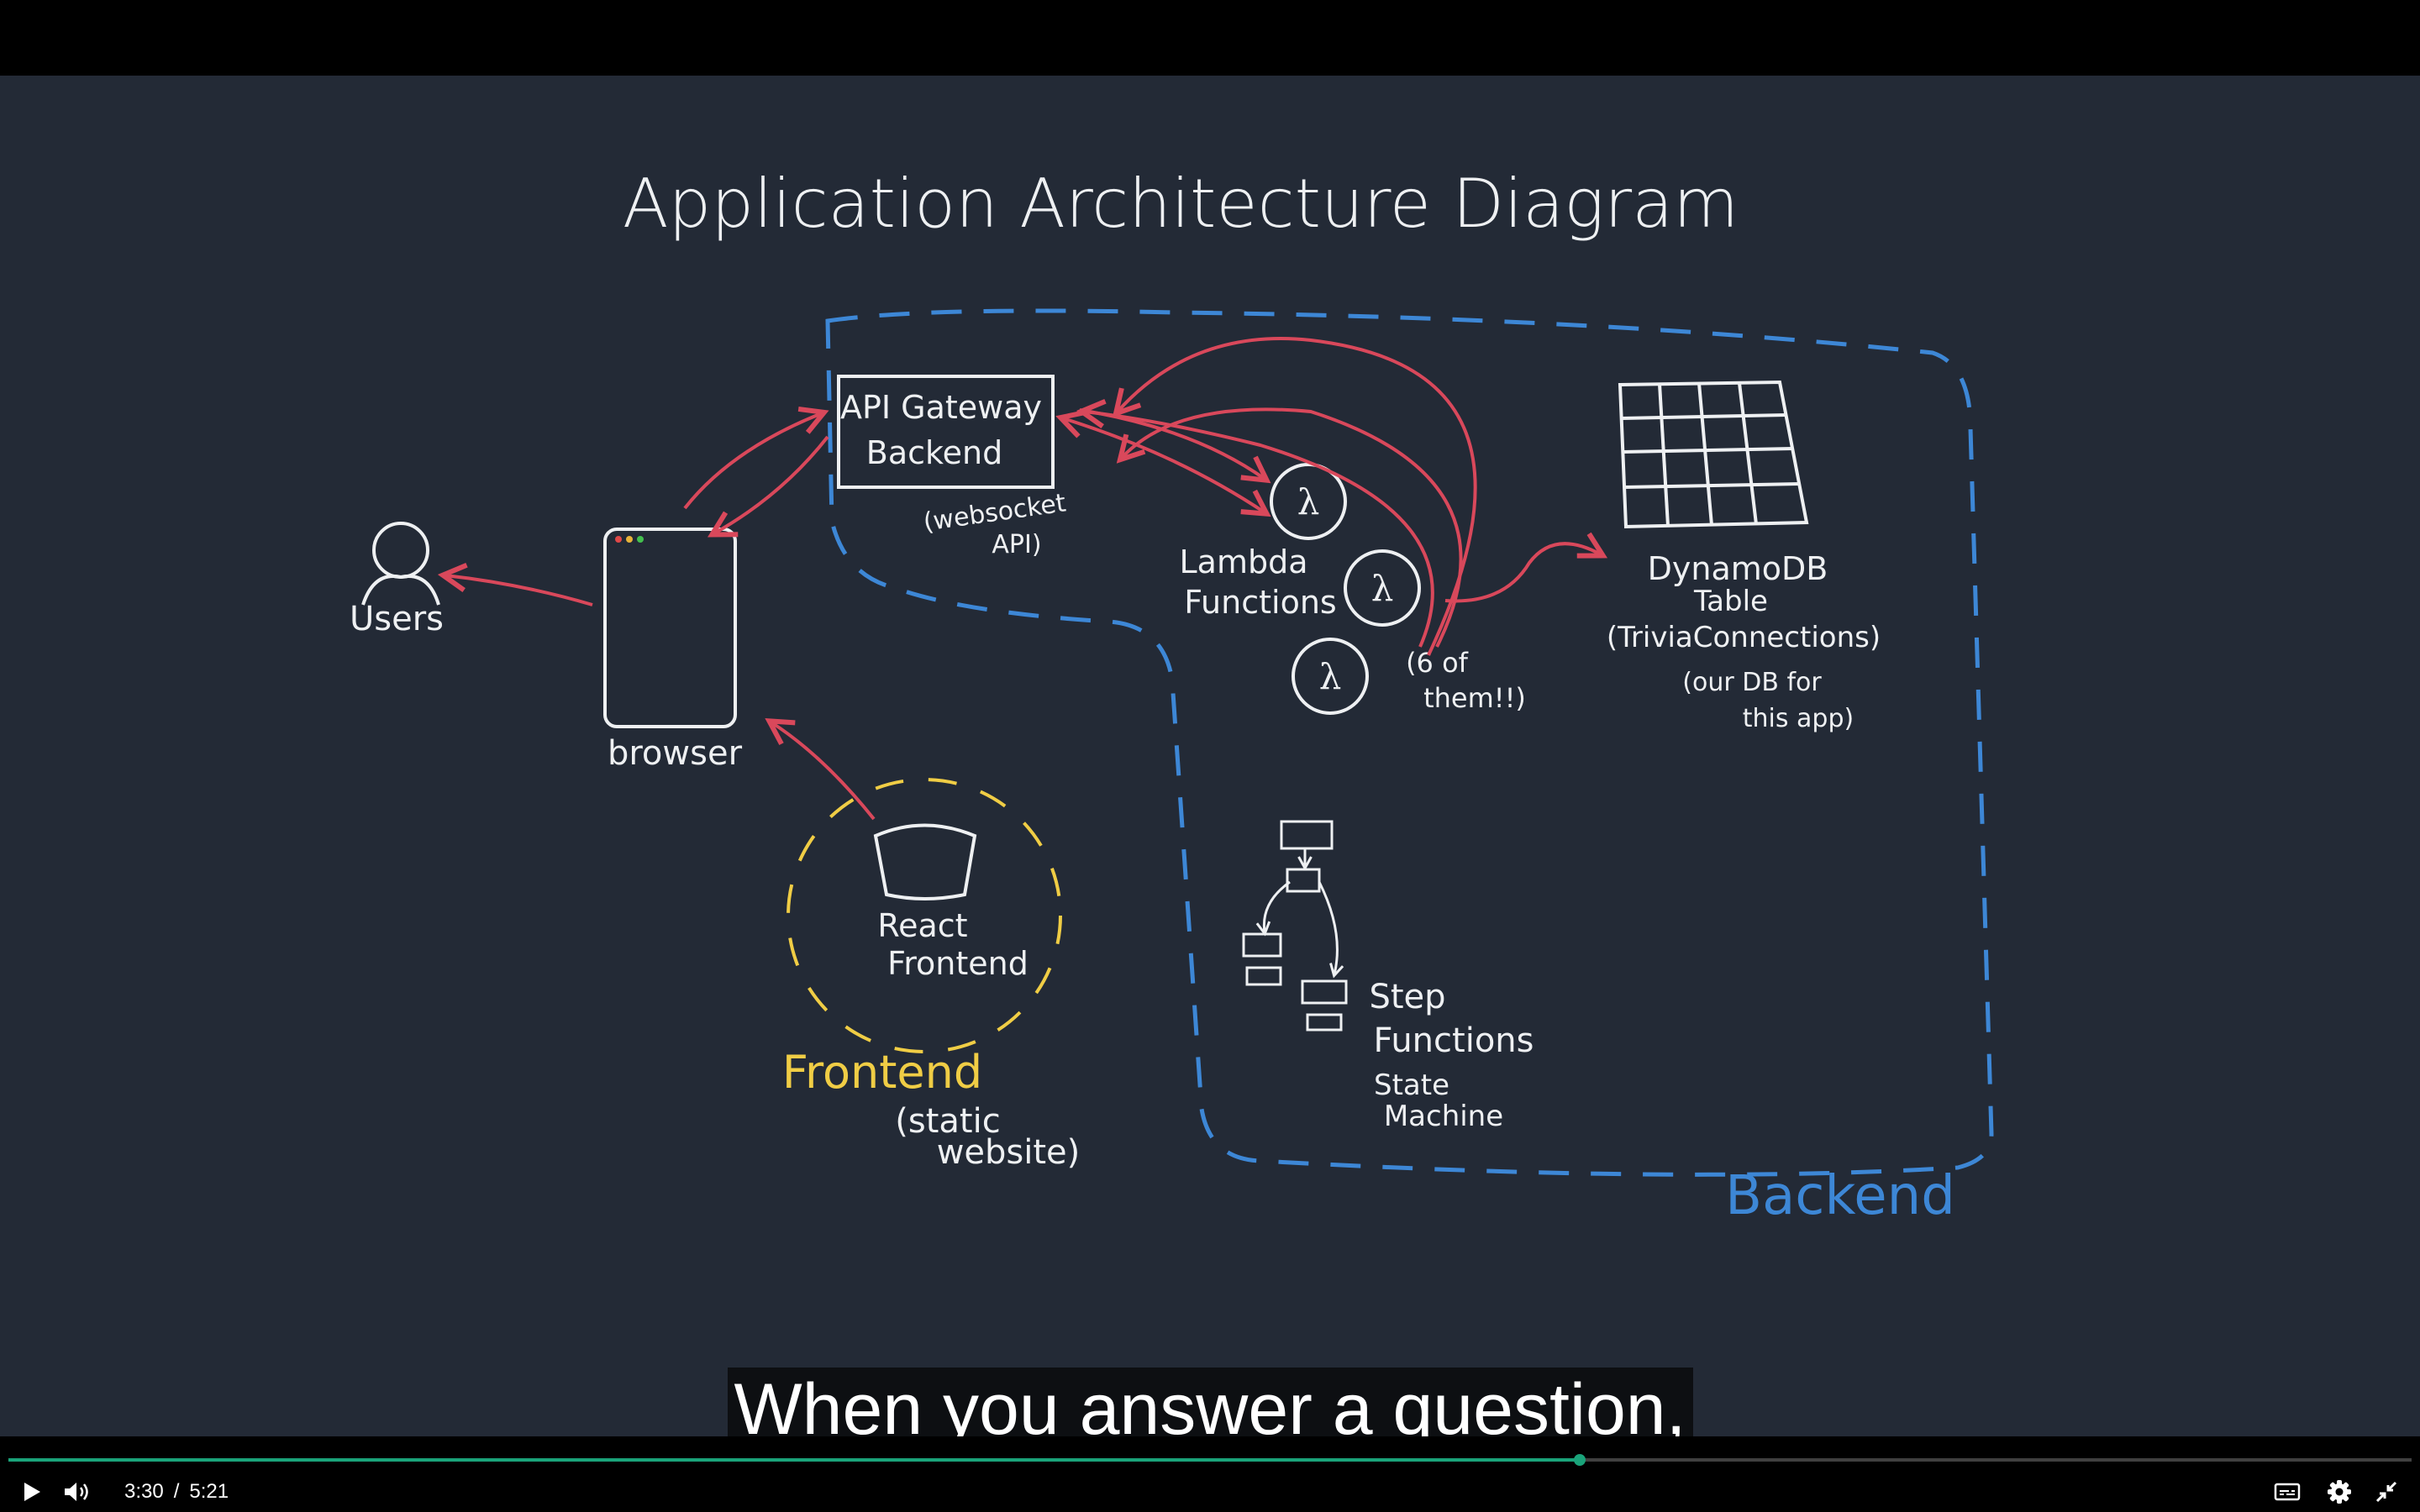  I want to click on progress-bar, so click(1210, 1460).